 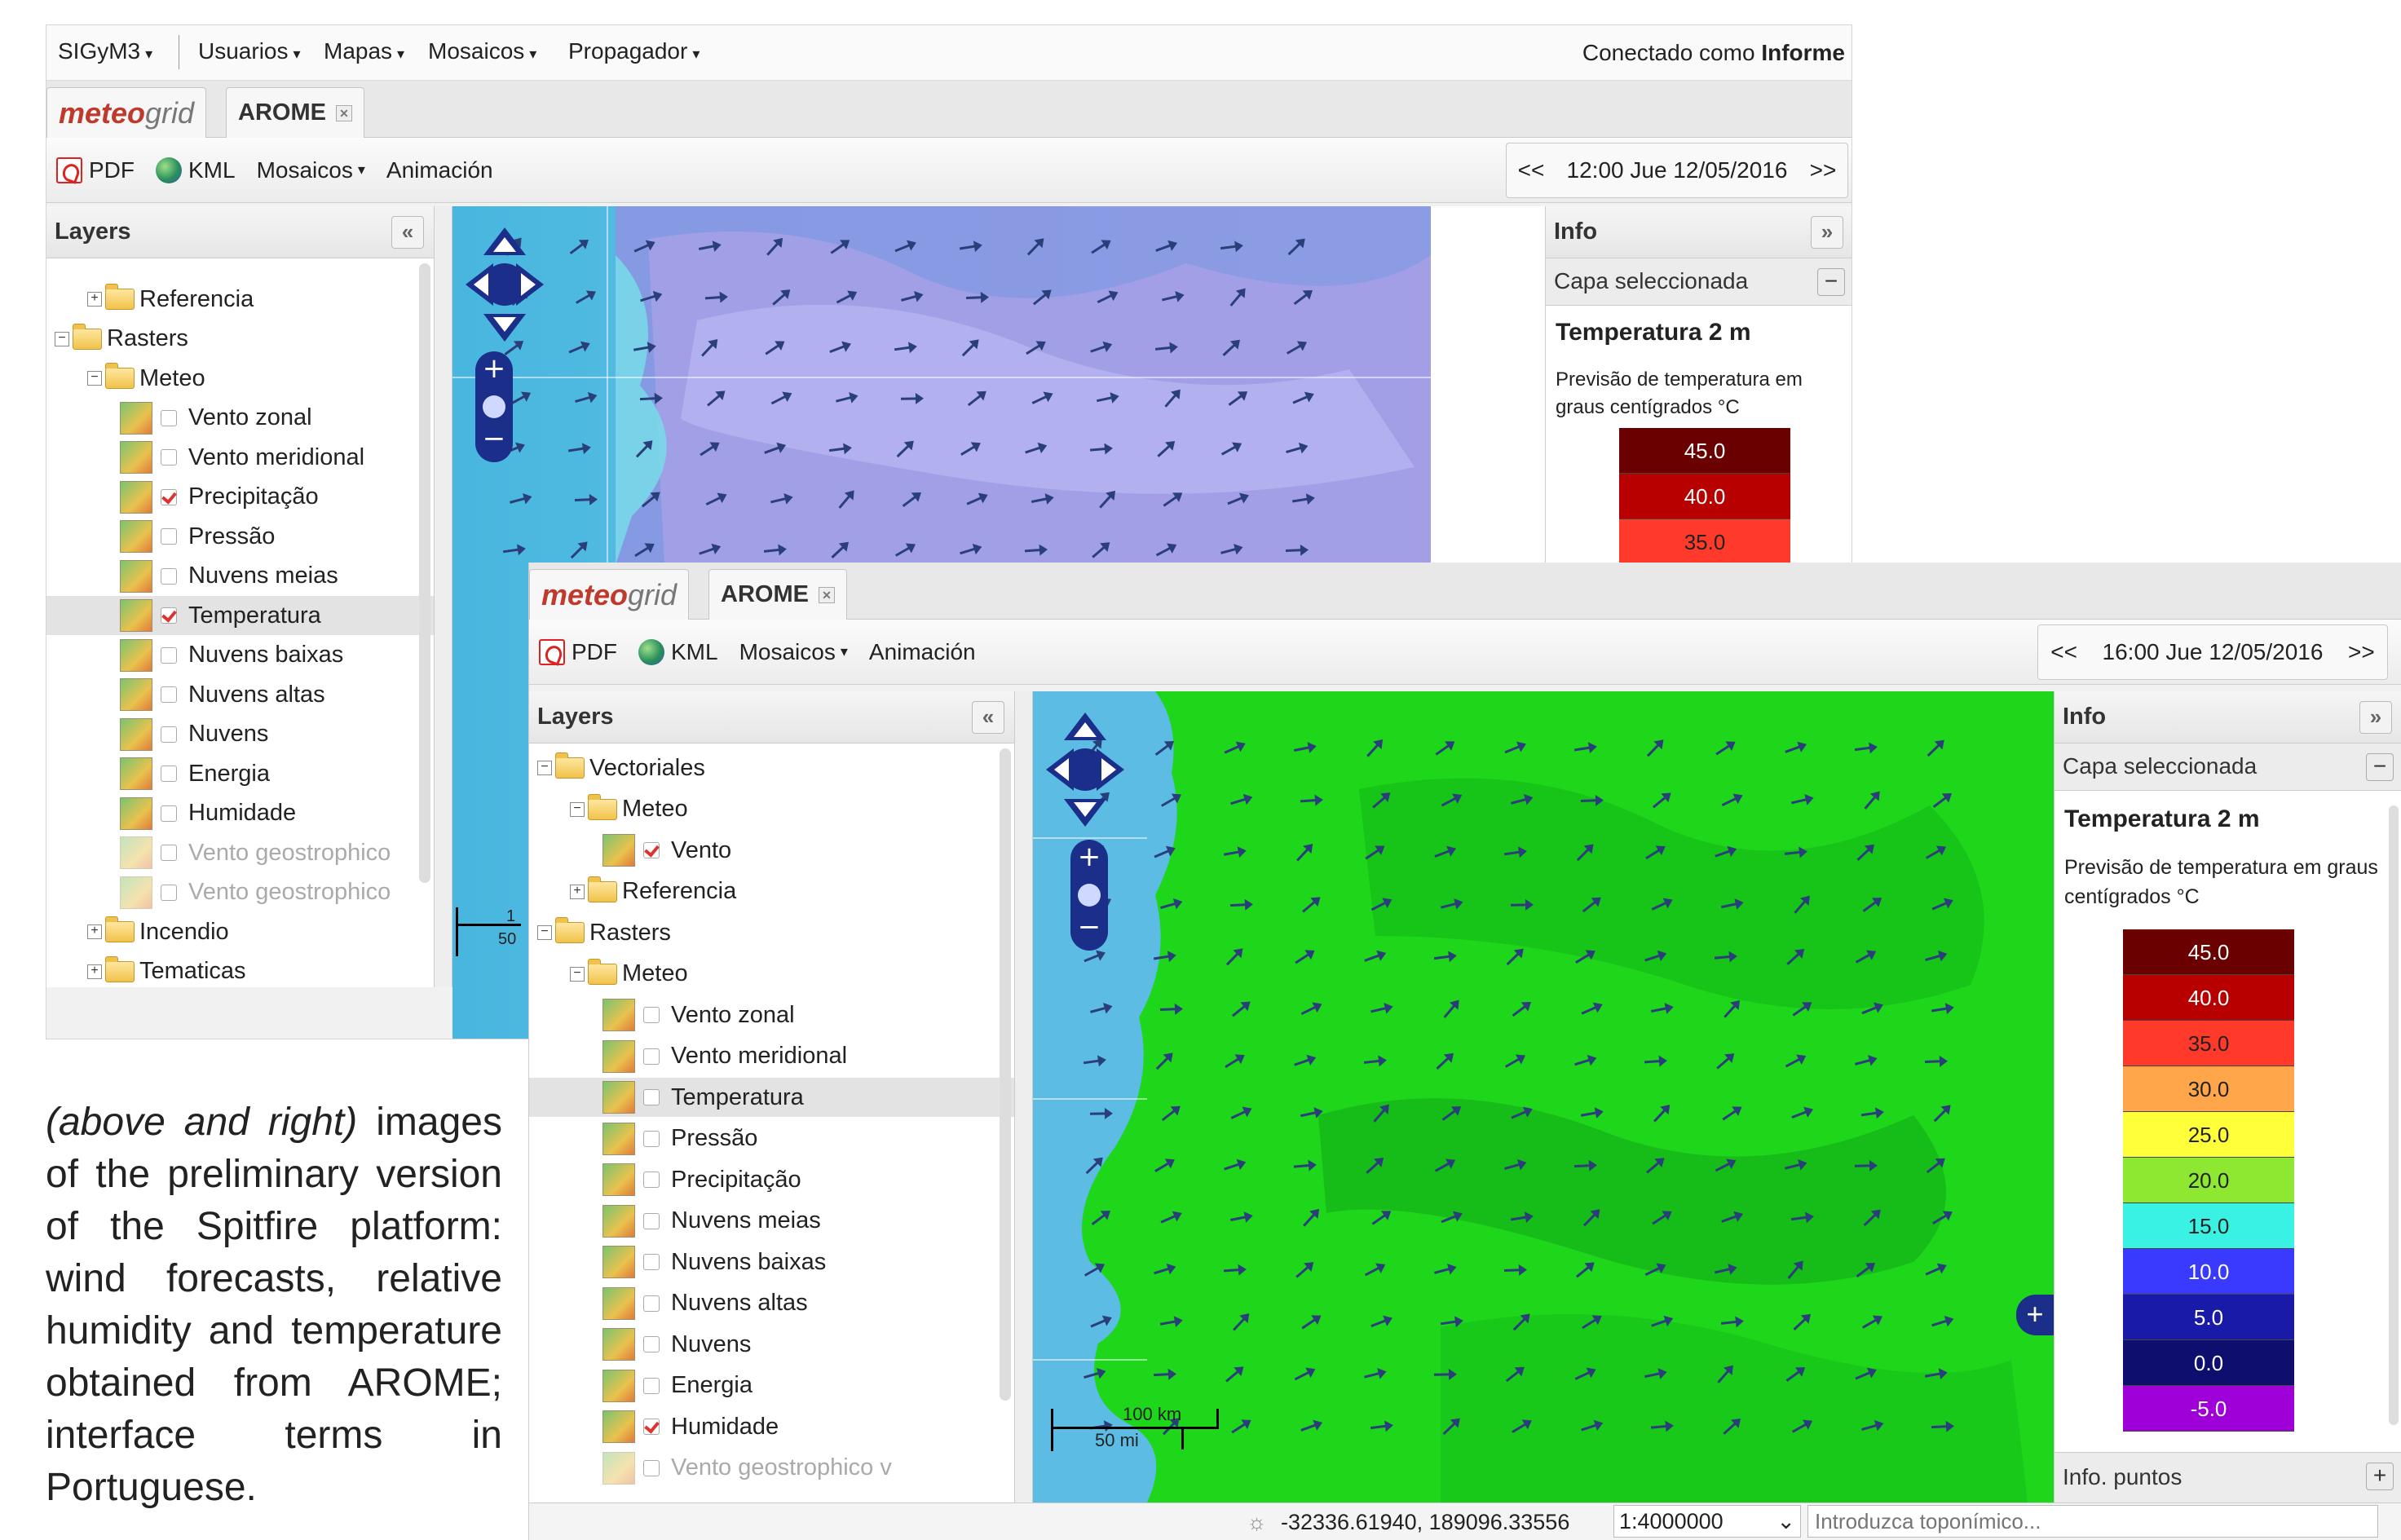 I want to click on menu-usuarios: Usuarios ▾, so click(x=249, y=51).